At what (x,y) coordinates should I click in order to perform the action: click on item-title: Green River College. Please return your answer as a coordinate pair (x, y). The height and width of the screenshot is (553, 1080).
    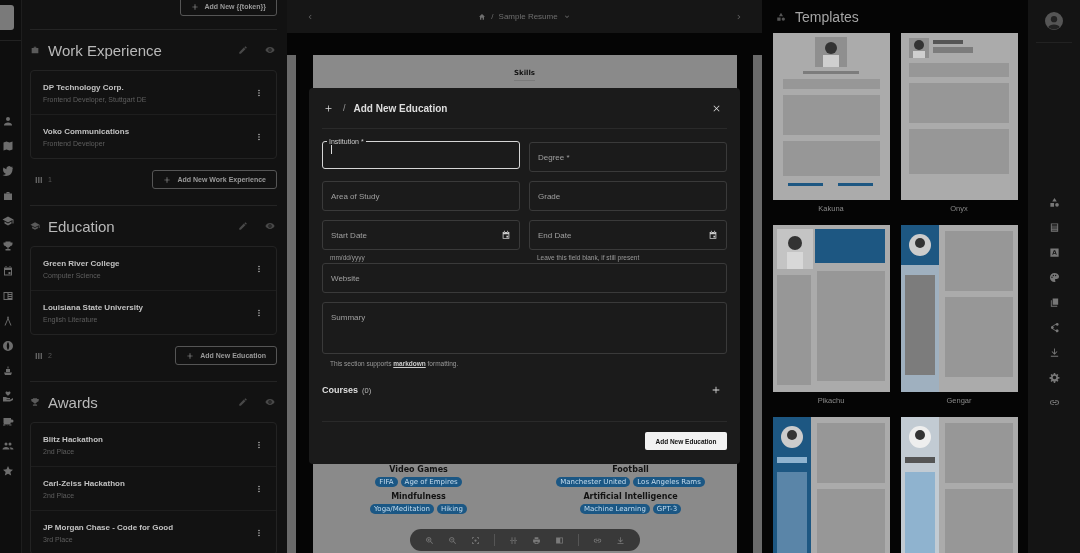
    Looking at the image, I should click on (148, 263).